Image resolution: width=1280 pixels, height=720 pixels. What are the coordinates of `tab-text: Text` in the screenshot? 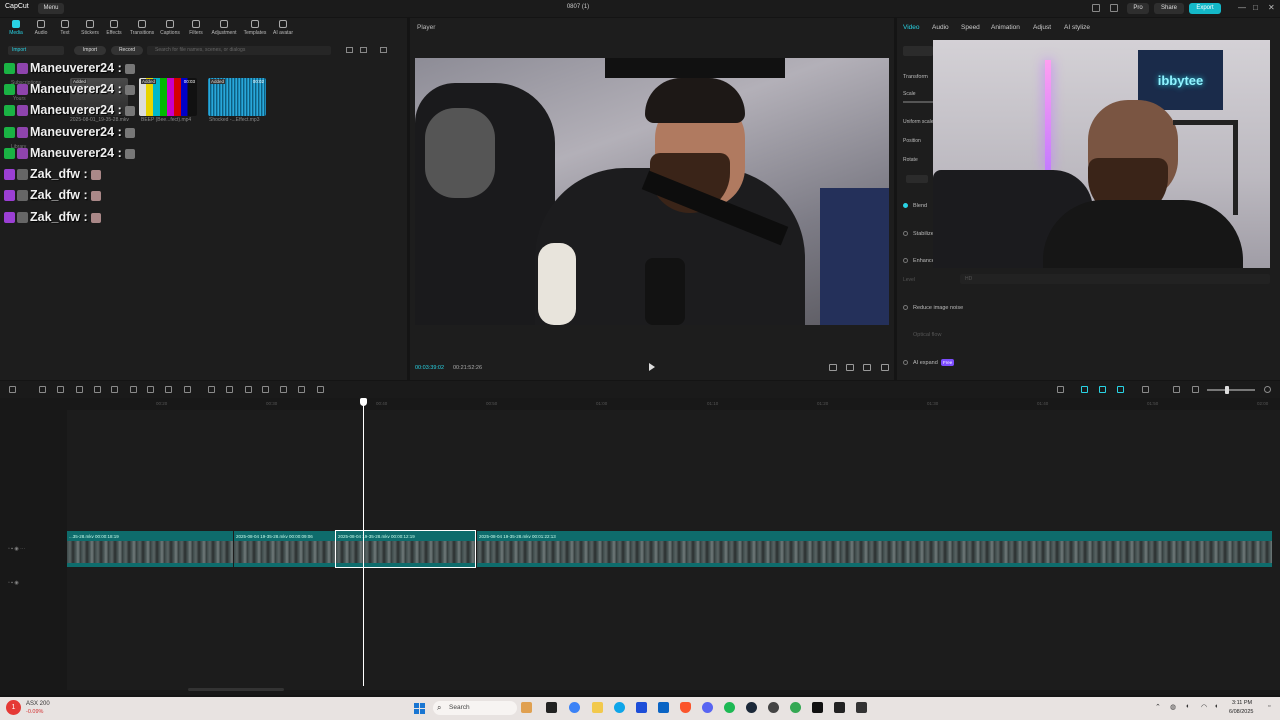 It's located at (65, 28).